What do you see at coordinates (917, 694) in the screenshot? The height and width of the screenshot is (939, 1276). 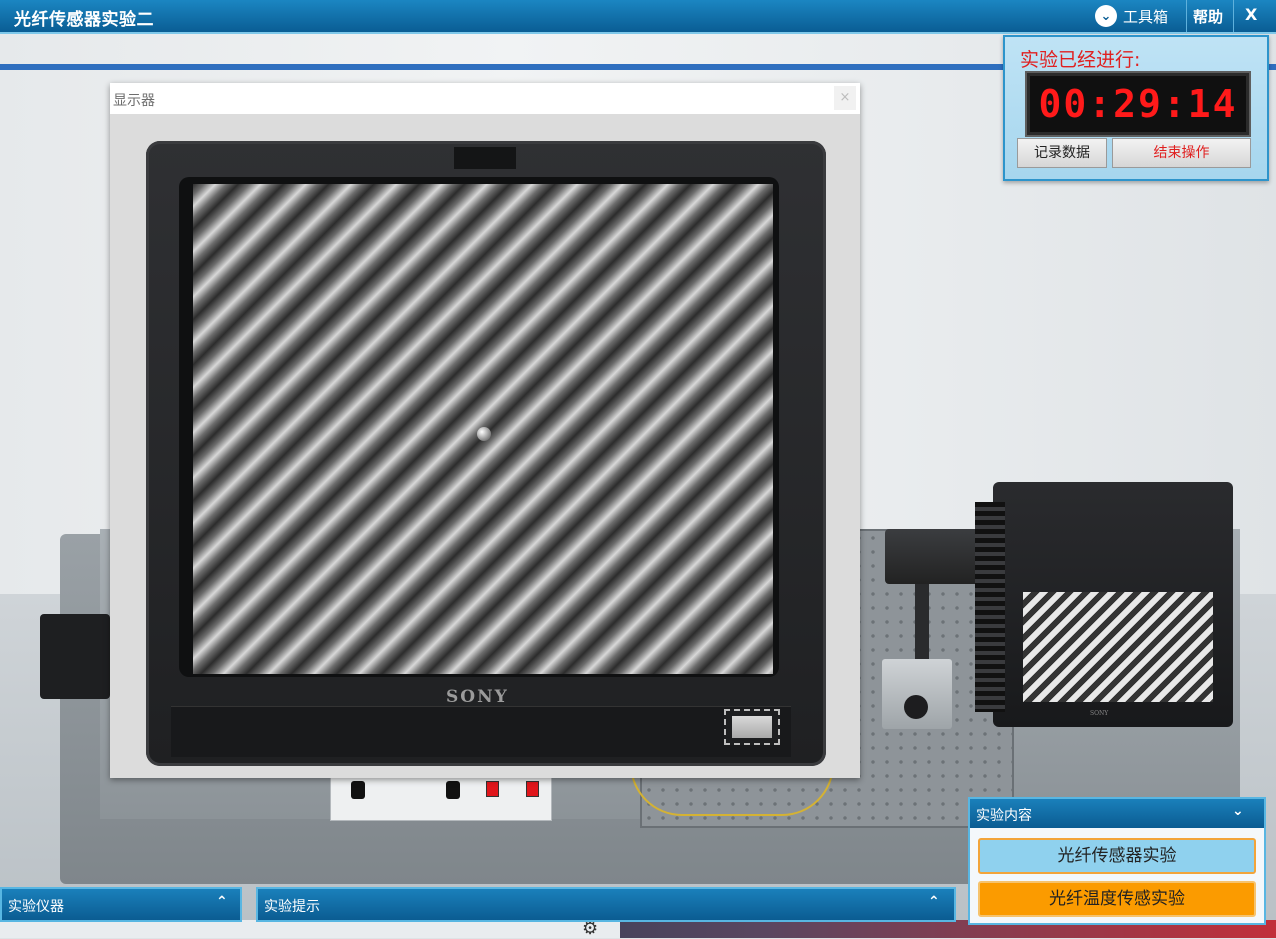 I see `magnetic-base` at bounding box center [917, 694].